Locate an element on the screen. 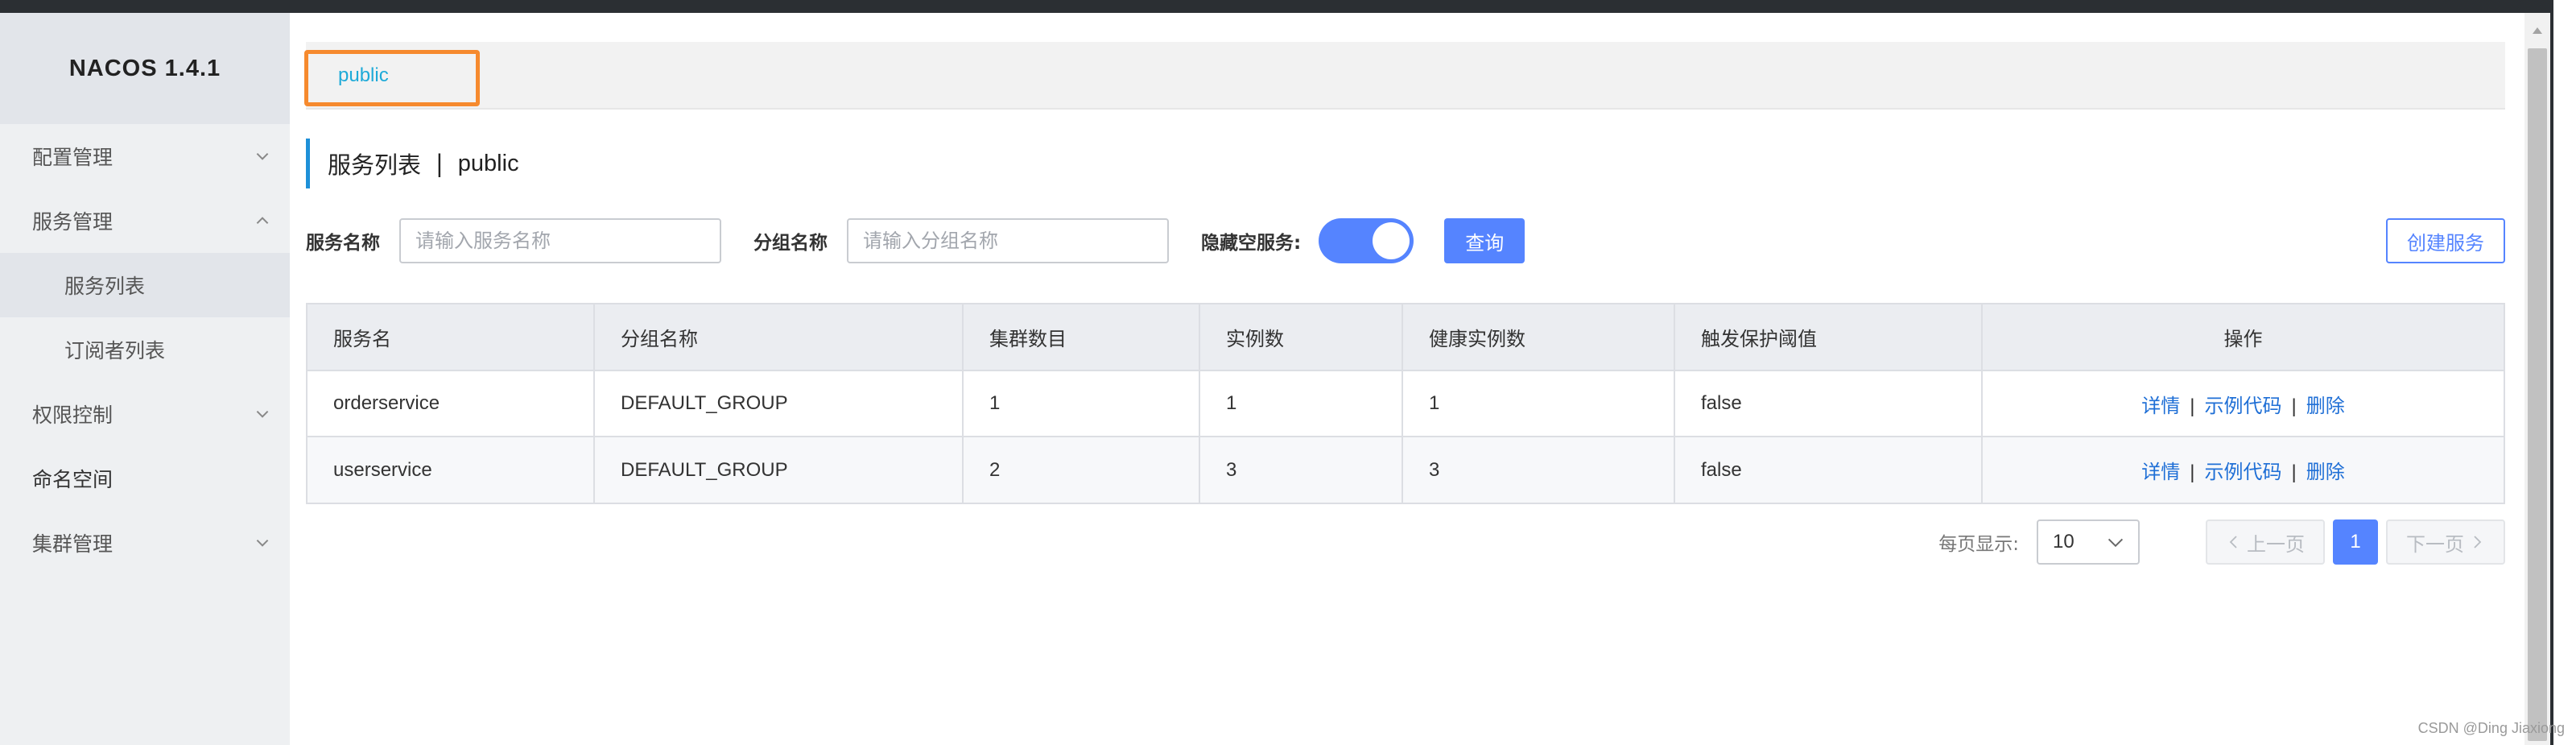 Image resolution: width=2576 pixels, height=745 pixels. sidebar-item-label: 服务列表 is located at coordinates (105, 286).